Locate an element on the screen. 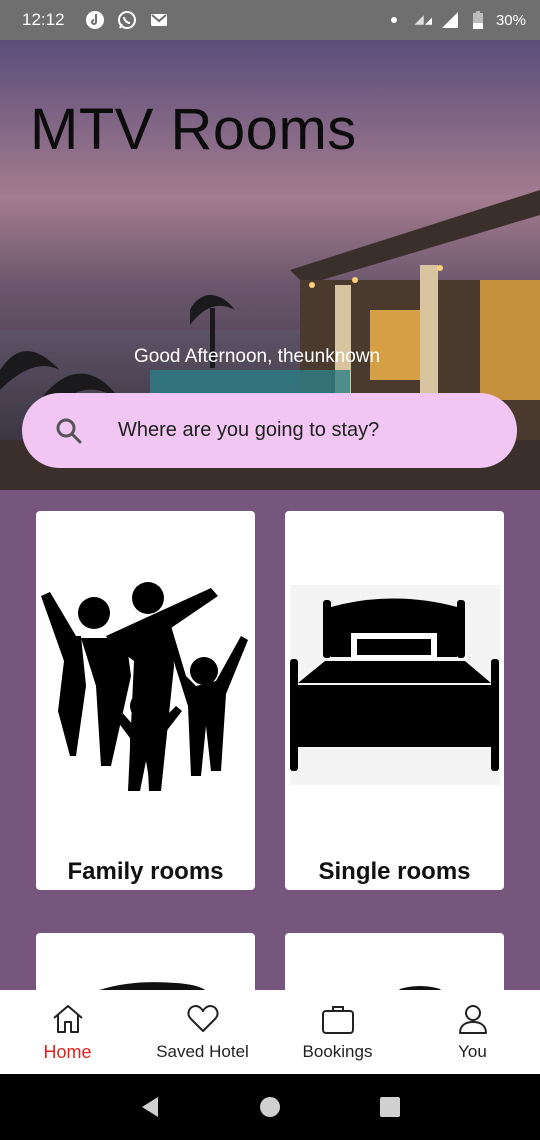 This screenshot has width=540, height=1140. nav-you: You is located at coordinates (472, 1032).